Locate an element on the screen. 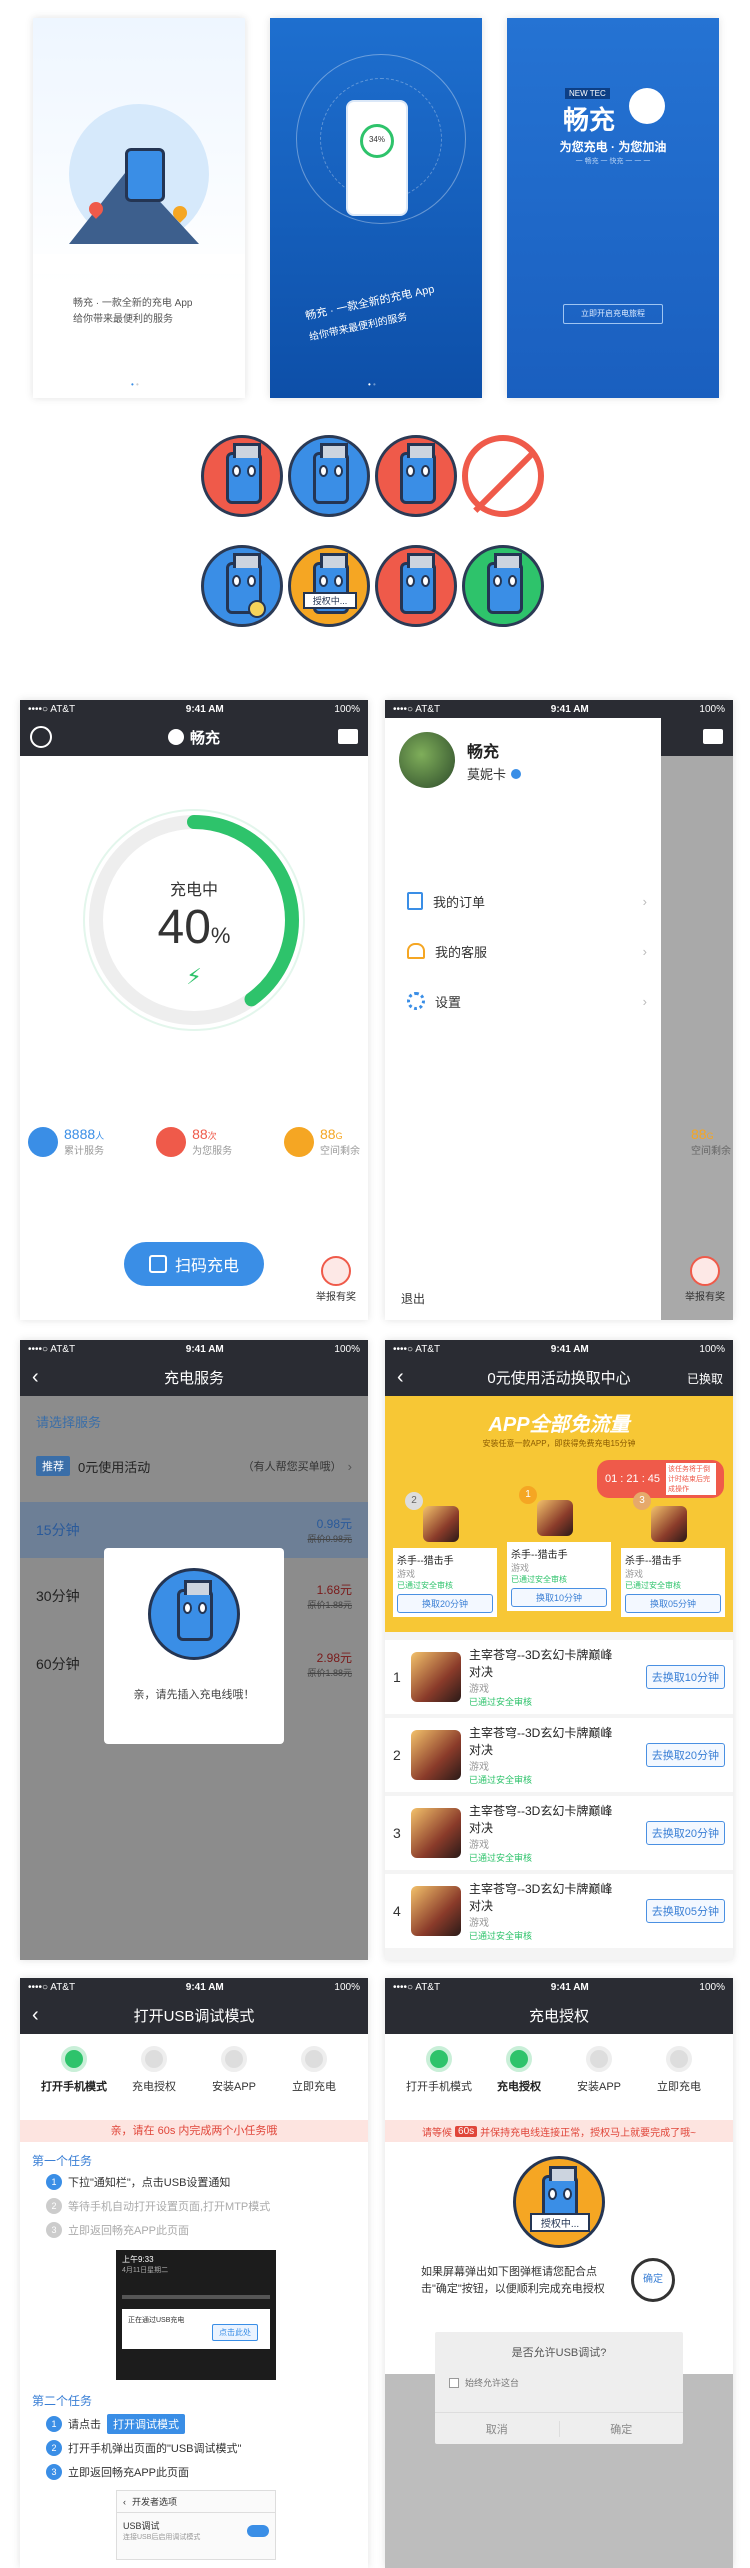 This screenshot has height=2568, width=750. banner-sub: 安装任意一款APP，即获得免费充电15分钟 is located at coordinates (559, 1443).